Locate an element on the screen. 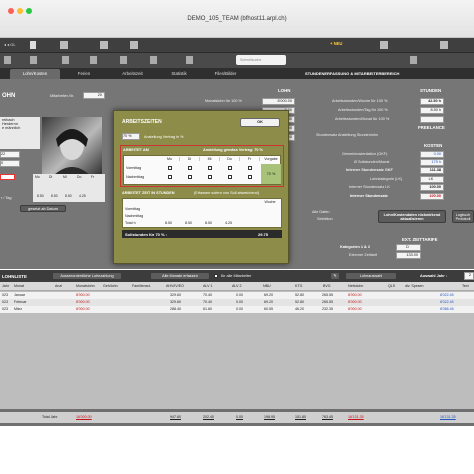 The image size is (474, 474). date-field: 0 is located at coordinates (10, 163).